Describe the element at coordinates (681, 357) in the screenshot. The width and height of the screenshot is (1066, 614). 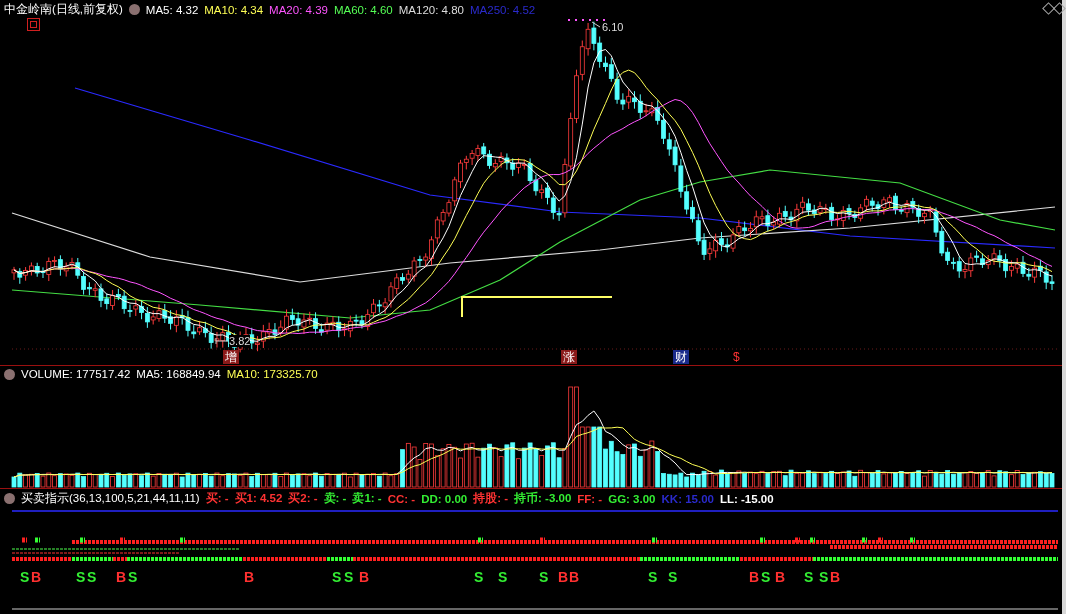
I see `event-marker: 财` at that location.